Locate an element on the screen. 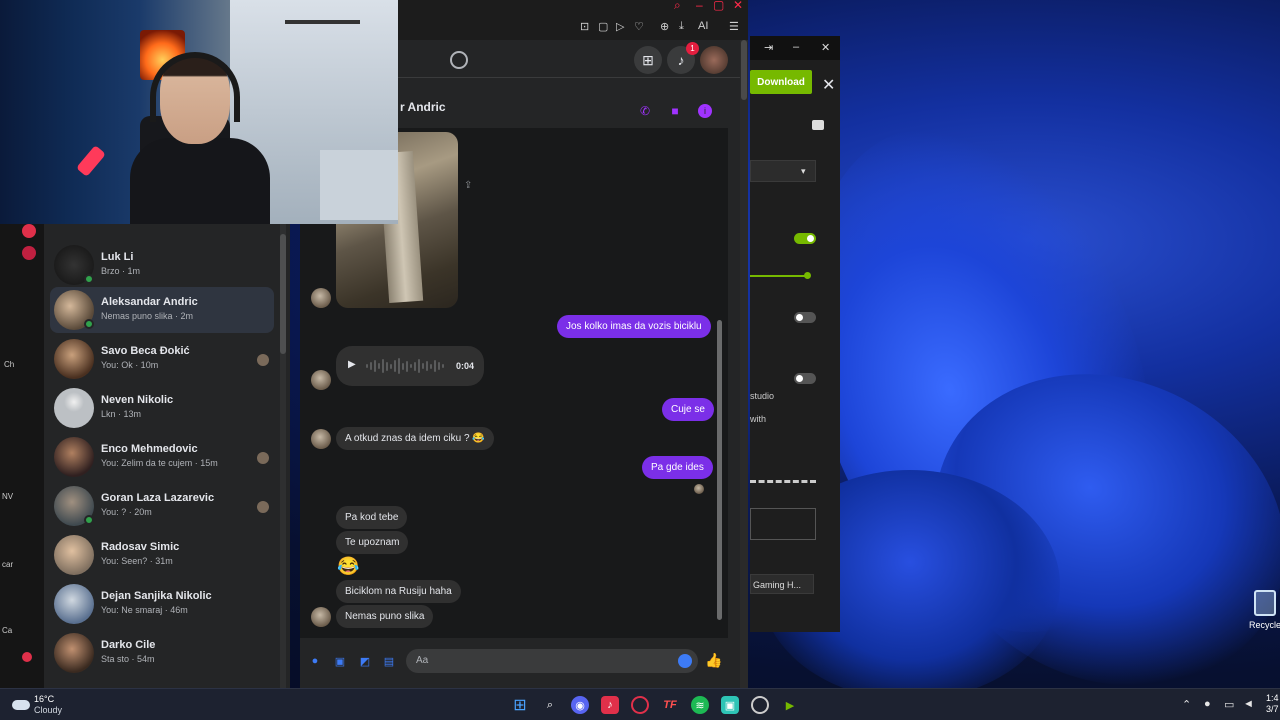  scroll-thumb is located at coordinates (283, 294).